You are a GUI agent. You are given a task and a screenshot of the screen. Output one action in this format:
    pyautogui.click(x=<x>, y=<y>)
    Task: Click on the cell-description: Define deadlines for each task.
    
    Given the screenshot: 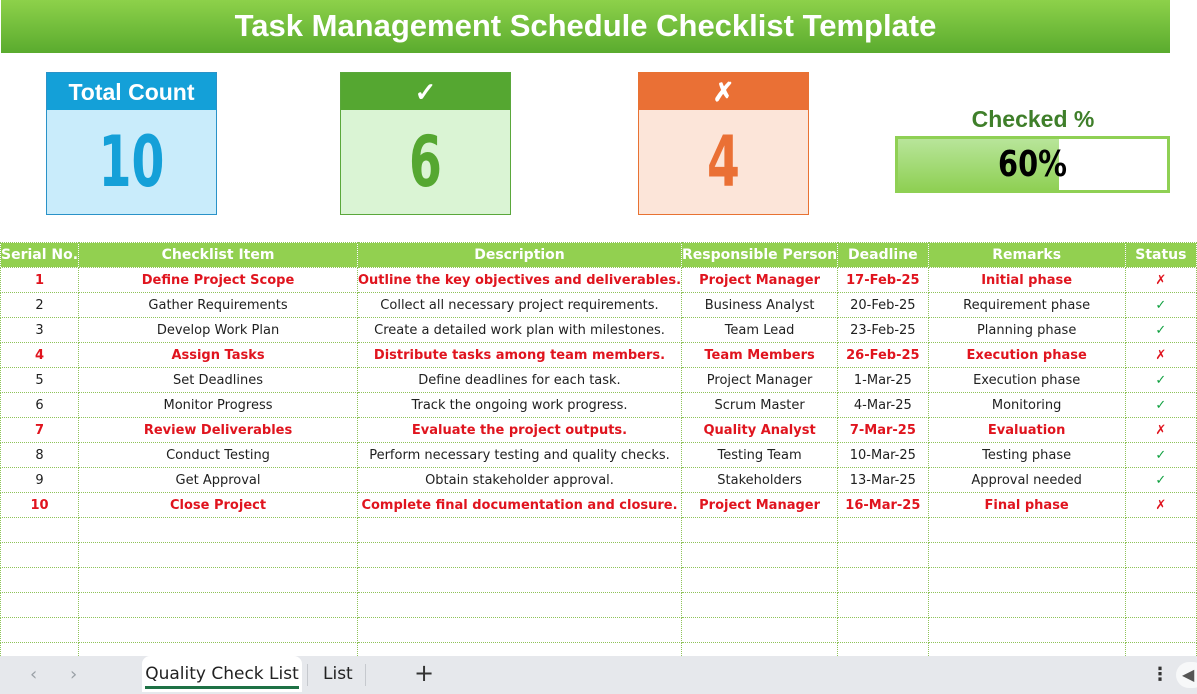 What is the action you would take?
    pyautogui.click(x=519, y=380)
    